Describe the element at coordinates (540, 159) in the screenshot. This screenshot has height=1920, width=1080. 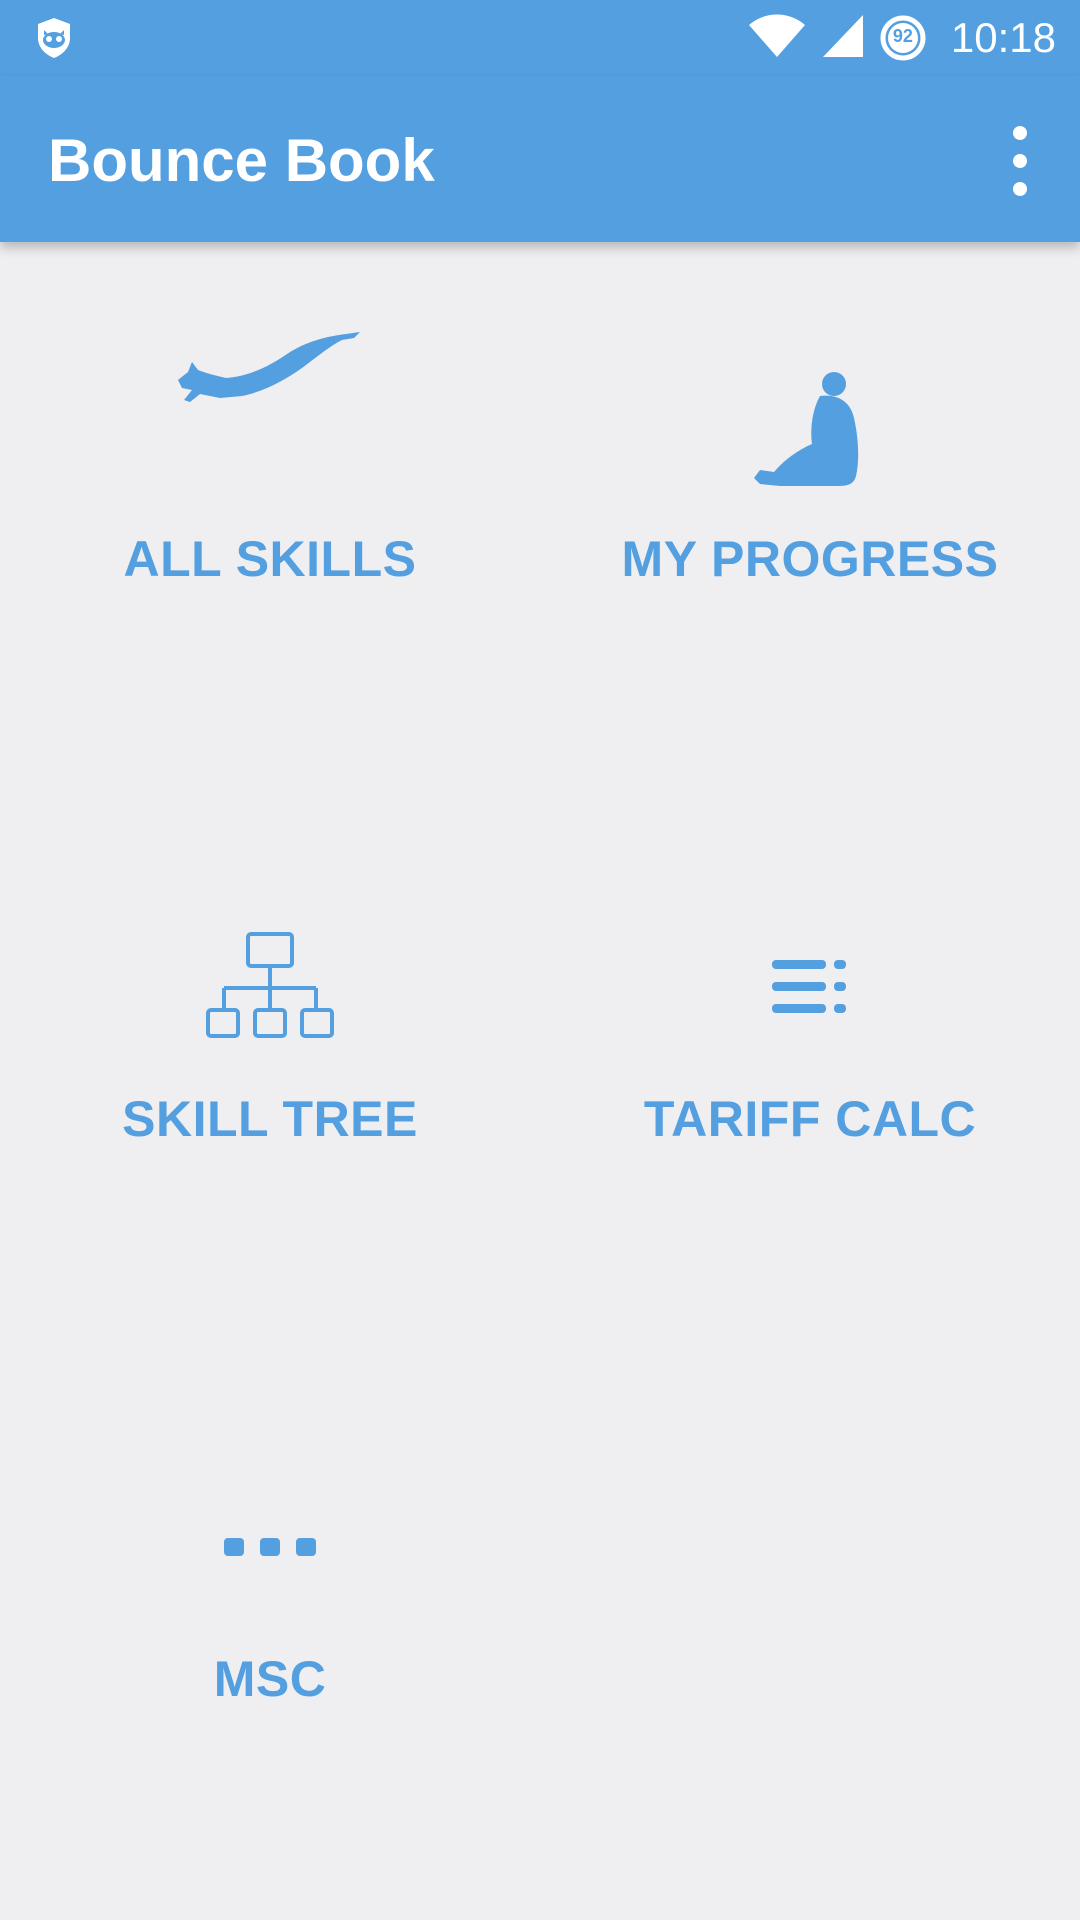
I see `app-bar: Bounce Book` at that location.